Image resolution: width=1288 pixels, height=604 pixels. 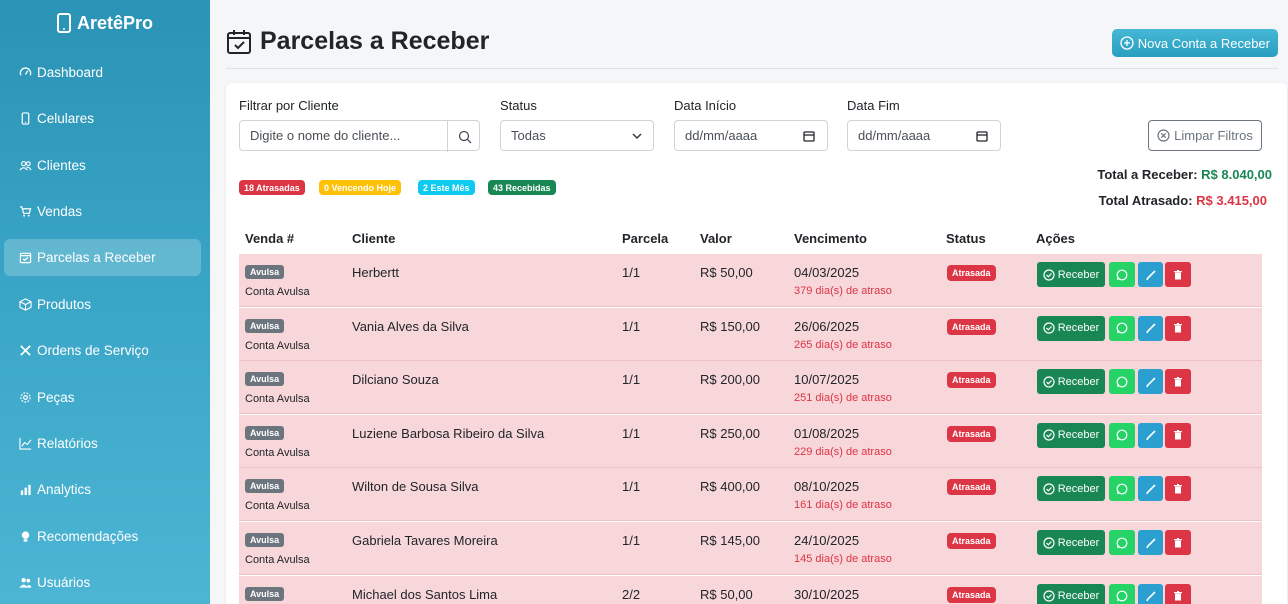 I want to click on cart-icon, so click(x=25, y=211).